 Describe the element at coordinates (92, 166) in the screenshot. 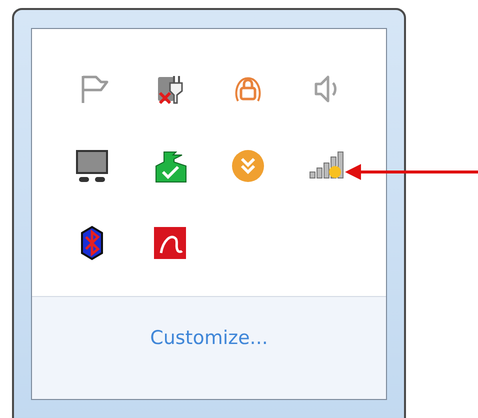

I see `display-icon` at that location.